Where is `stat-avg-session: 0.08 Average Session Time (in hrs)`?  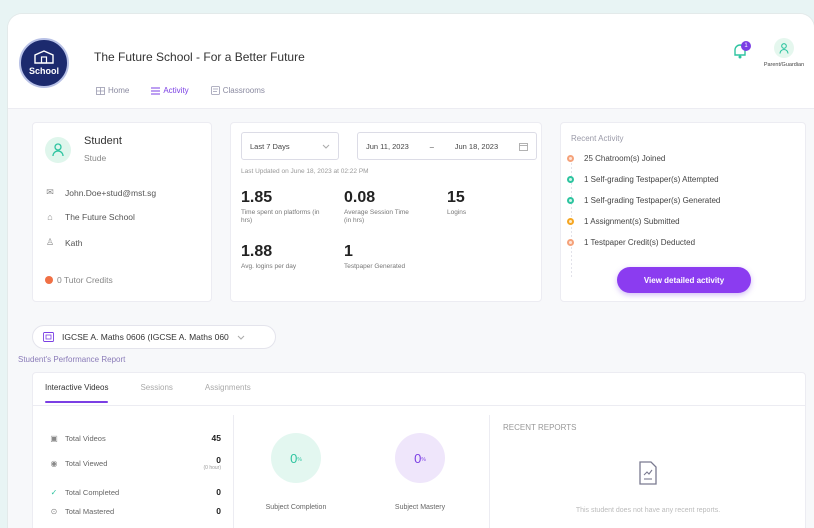
stat-avg-session: 0.08 Average Session Time (in hrs) is located at coordinates (379, 207).